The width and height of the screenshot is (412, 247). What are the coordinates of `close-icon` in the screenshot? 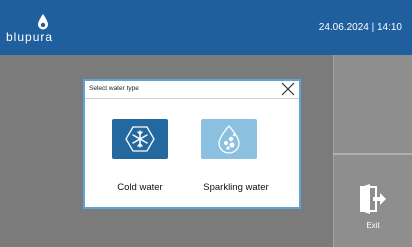 It's located at (288, 89).